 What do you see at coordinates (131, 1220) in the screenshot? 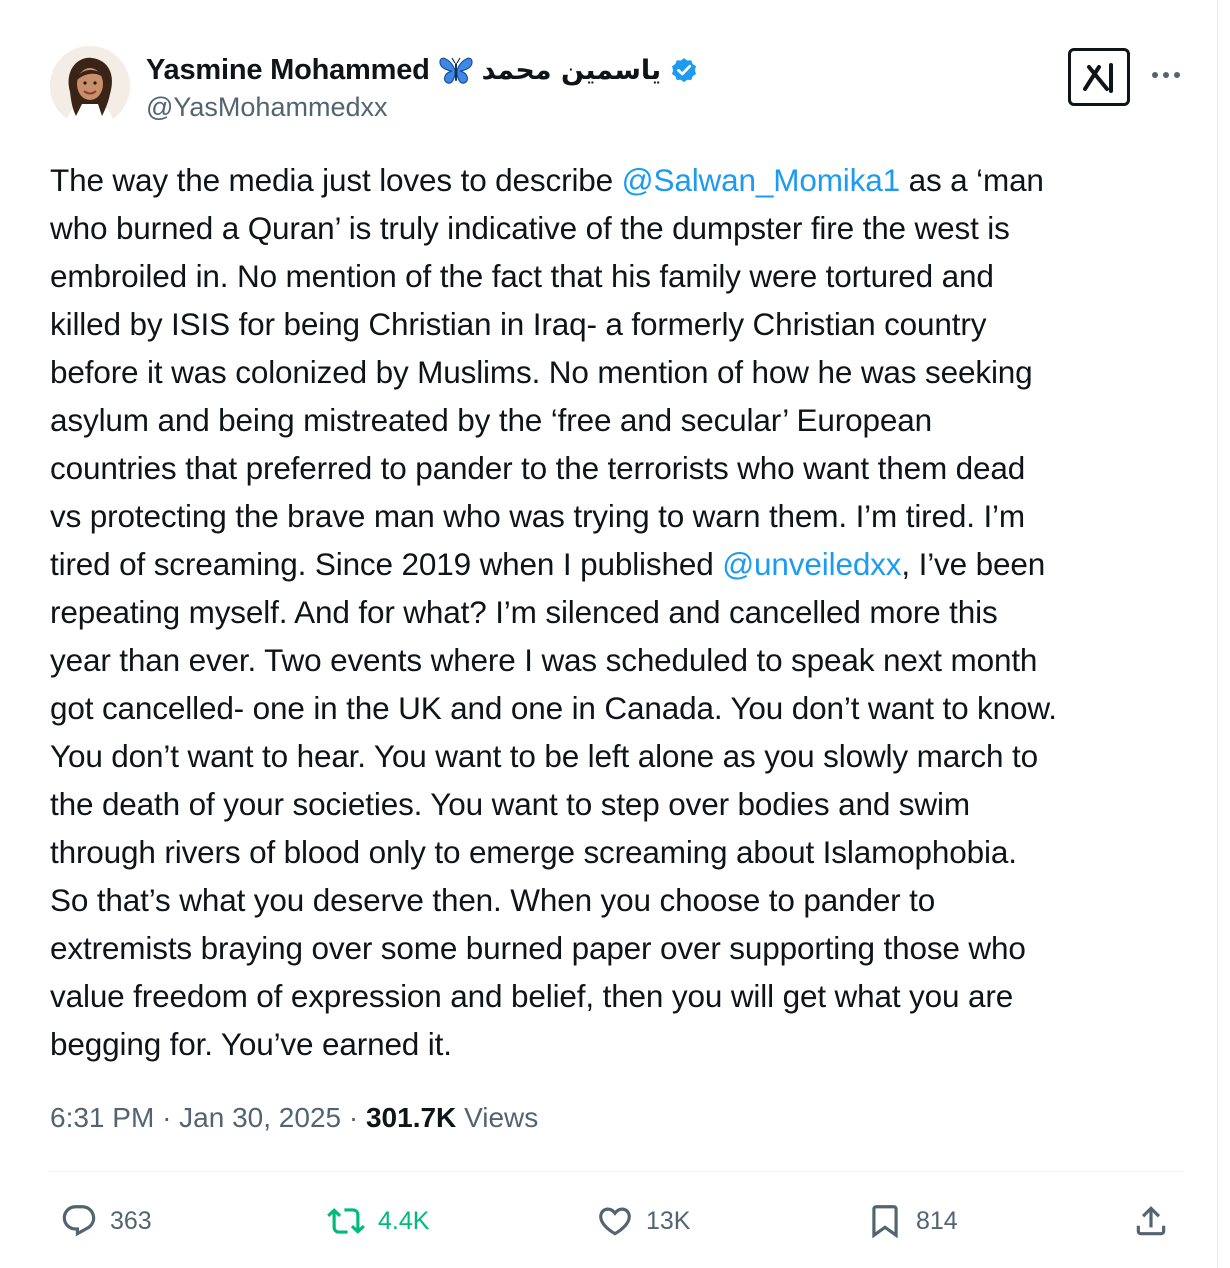
I see `reply-count: 363` at bounding box center [131, 1220].